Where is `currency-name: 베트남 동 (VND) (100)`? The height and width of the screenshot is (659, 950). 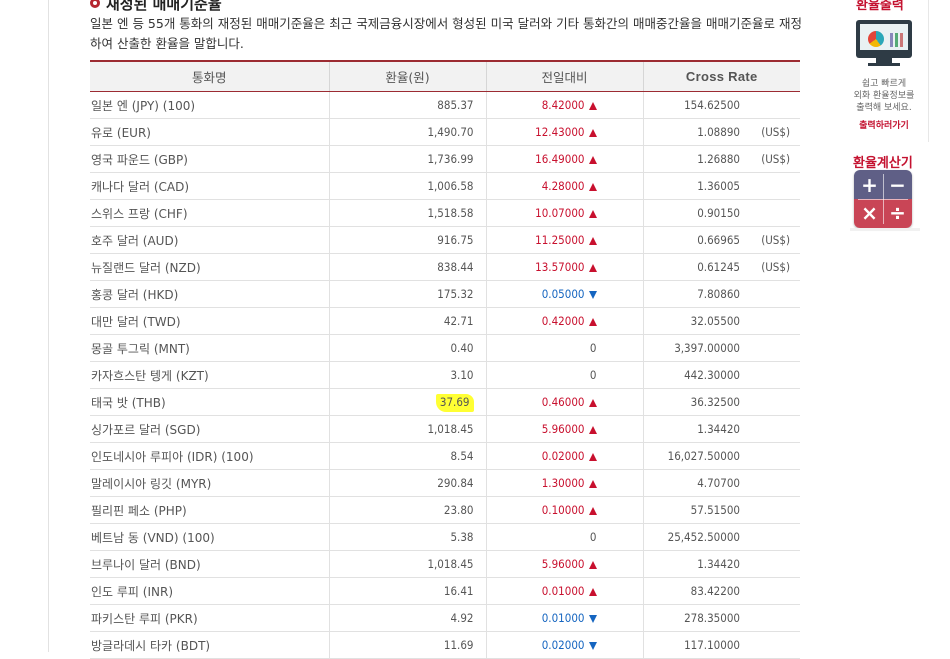 currency-name: 베트남 동 (VND) (100) is located at coordinates (209, 537).